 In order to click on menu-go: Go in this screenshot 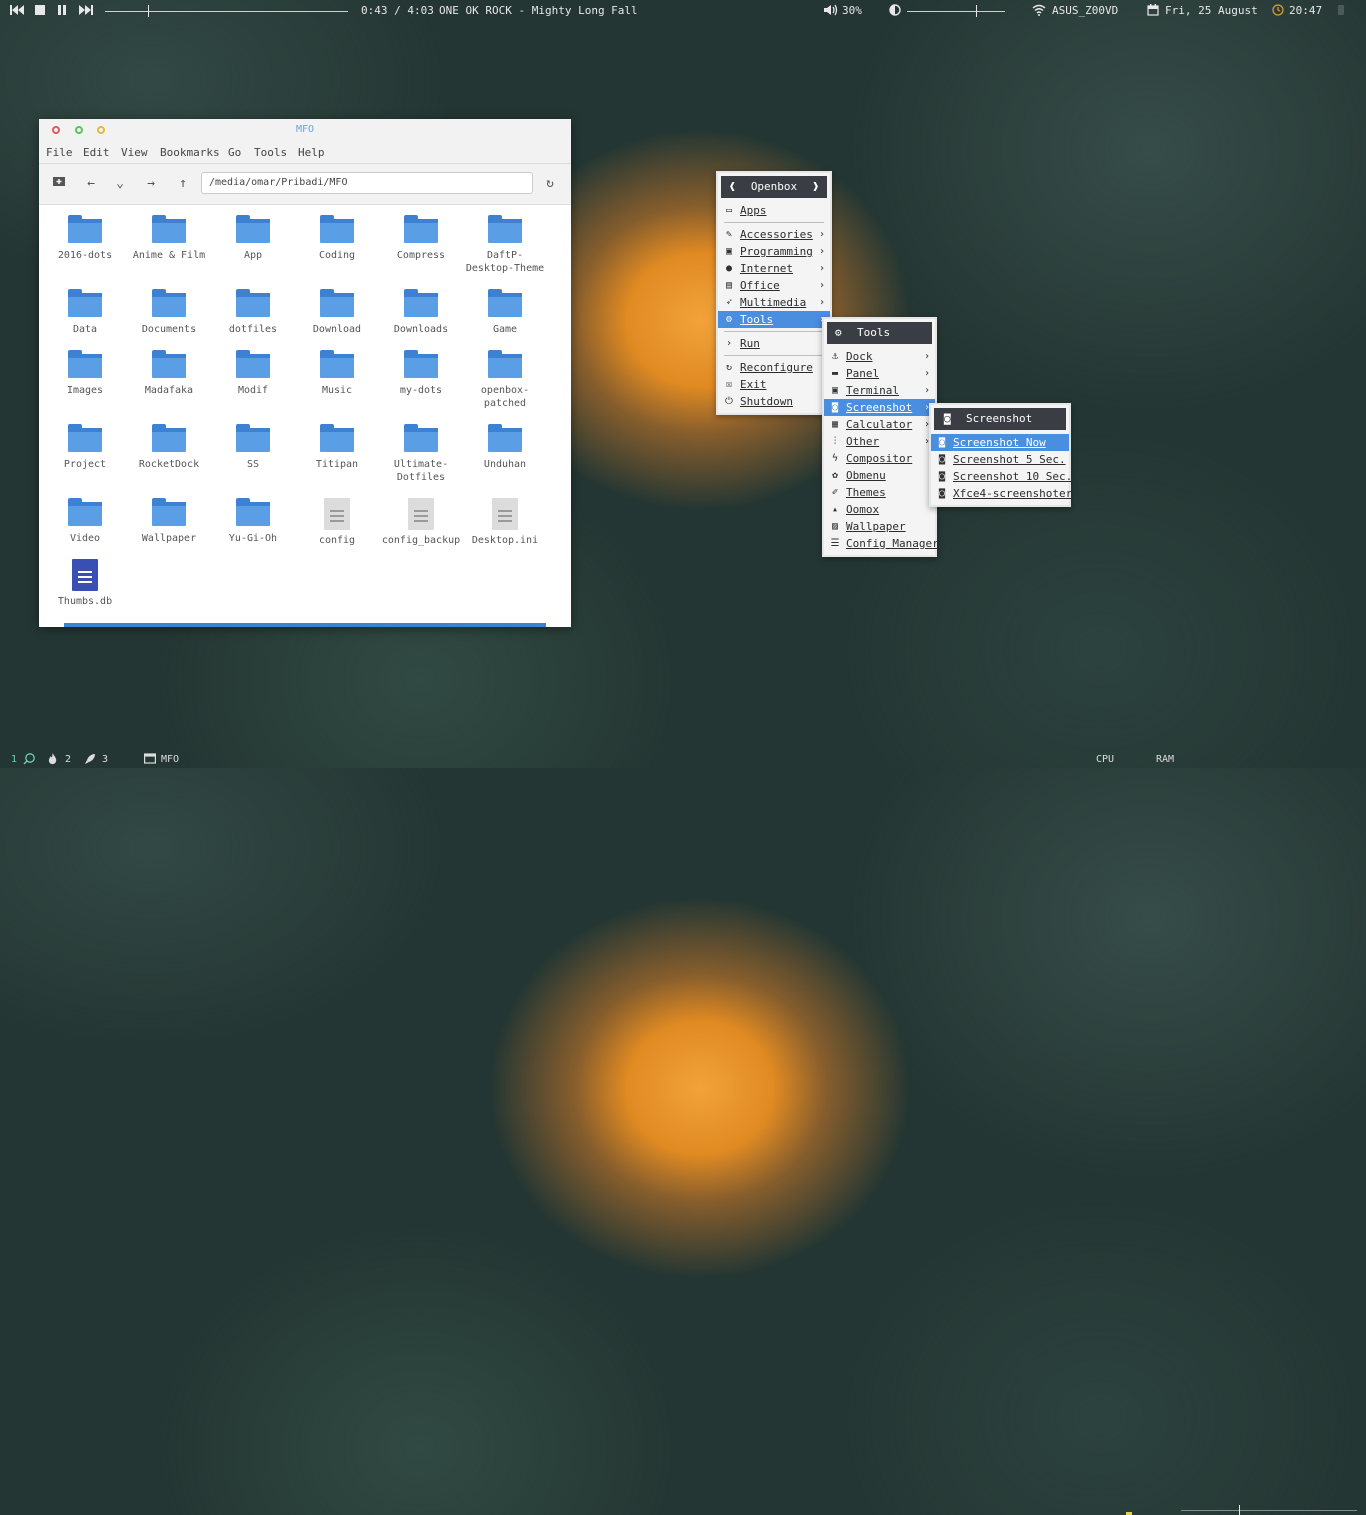, I will do `click(234, 152)`.